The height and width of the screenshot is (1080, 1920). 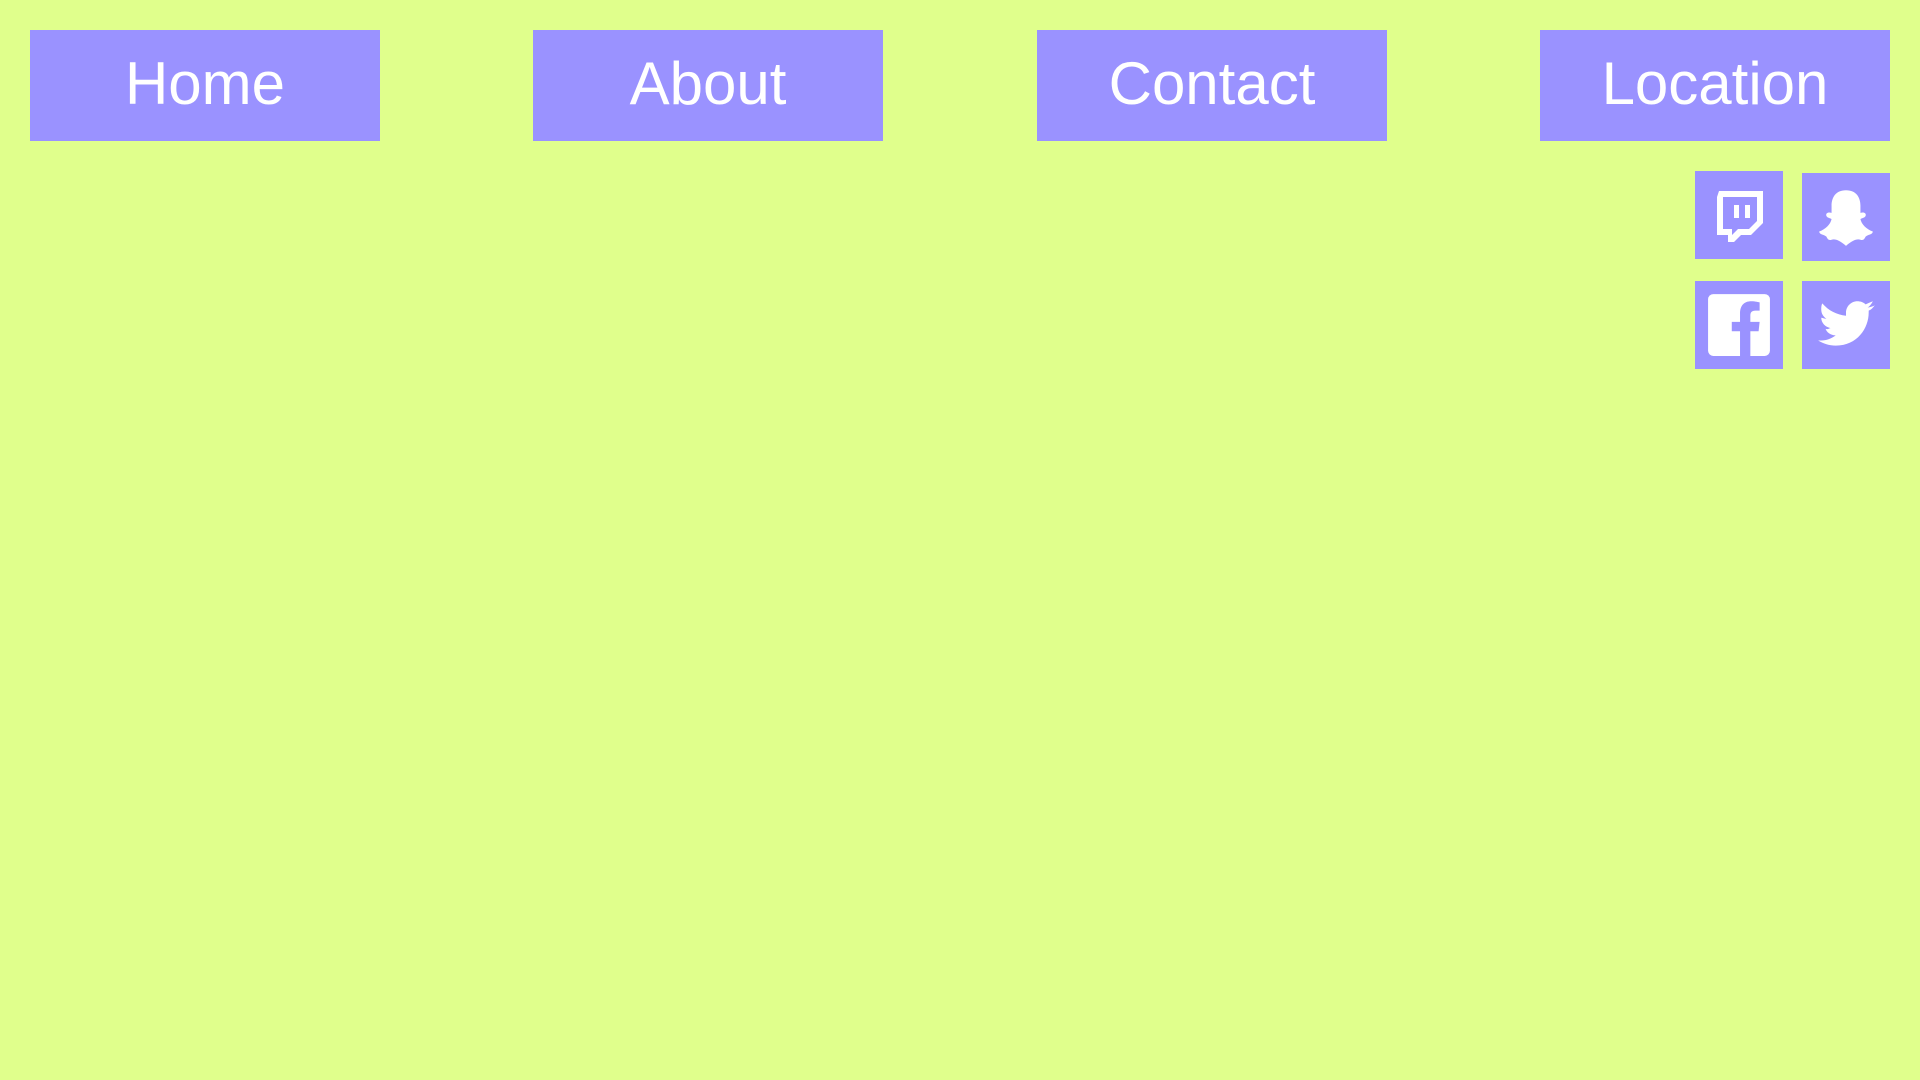 I want to click on facebook-button, so click(x=1739, y=325).